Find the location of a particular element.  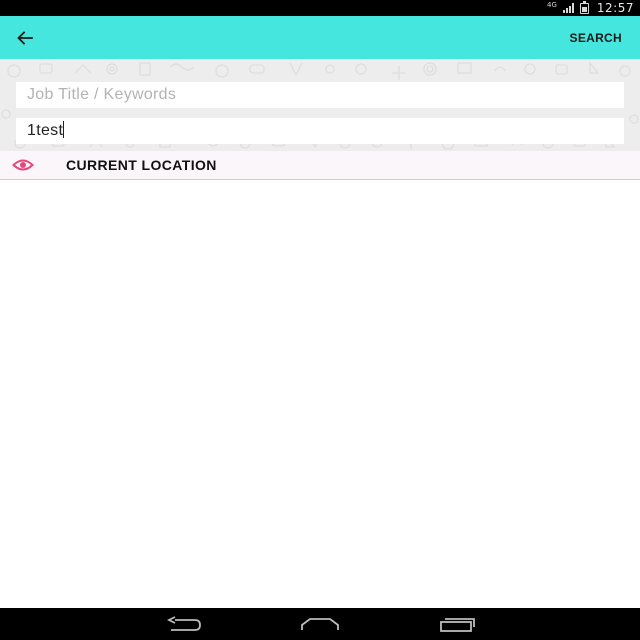

search-button: SEARCH is located at coordinates (596, 38).